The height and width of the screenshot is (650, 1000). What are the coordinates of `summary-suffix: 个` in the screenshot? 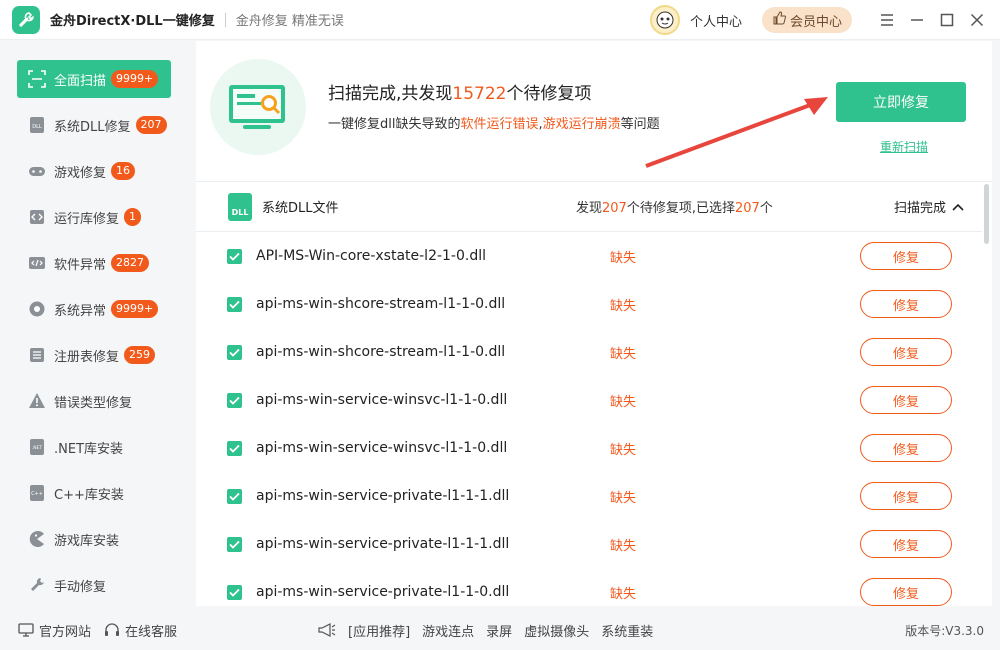 It's located at (766, 208).